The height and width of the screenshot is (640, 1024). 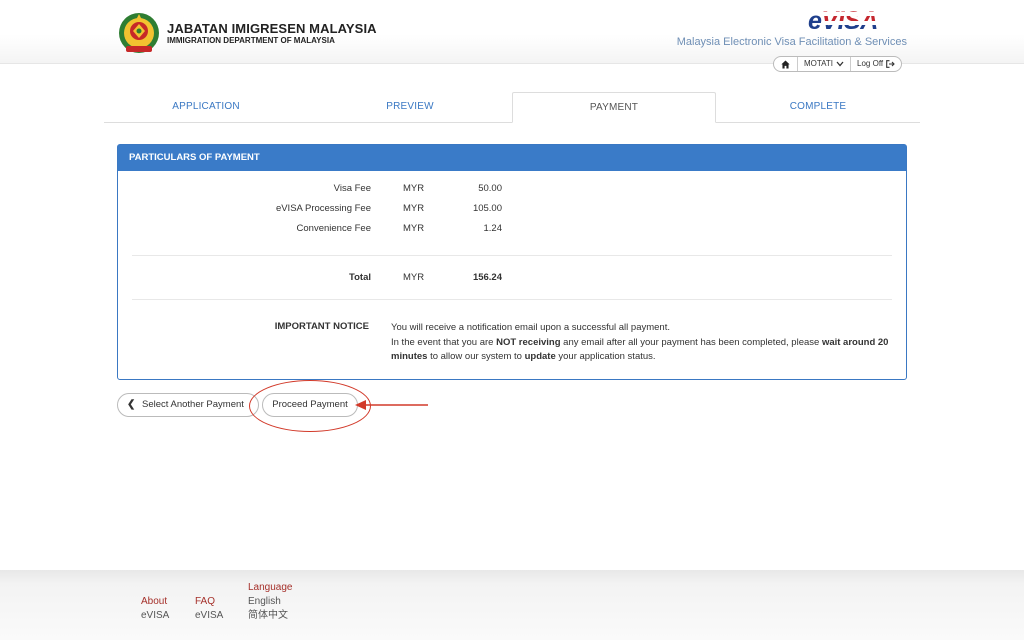 What do you see at coordinates (513, 230) in the screenshot?
I see `fee-row-convenience: Convenience Fee MYR 1.24` at bounding box center [513, 230].